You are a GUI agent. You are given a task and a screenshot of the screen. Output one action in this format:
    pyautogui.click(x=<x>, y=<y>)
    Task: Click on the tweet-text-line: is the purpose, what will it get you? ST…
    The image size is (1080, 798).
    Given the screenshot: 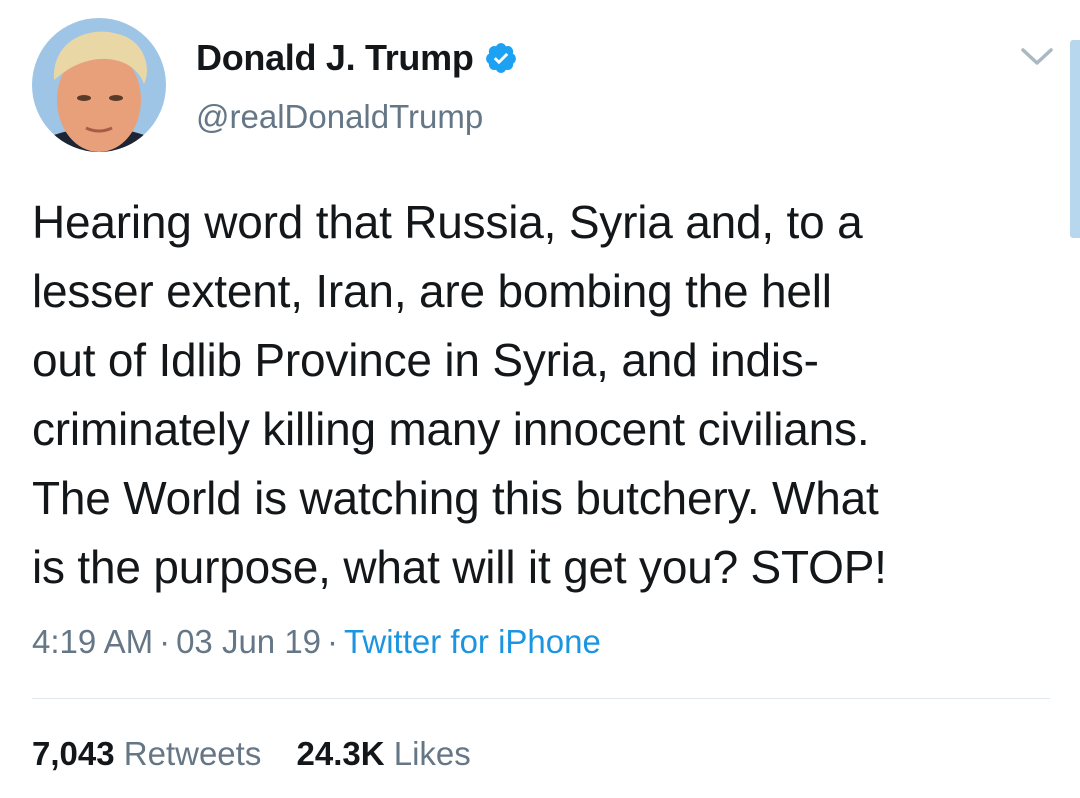 What is the action you would take?
    pyautogui.click(x=459, y=567)
    